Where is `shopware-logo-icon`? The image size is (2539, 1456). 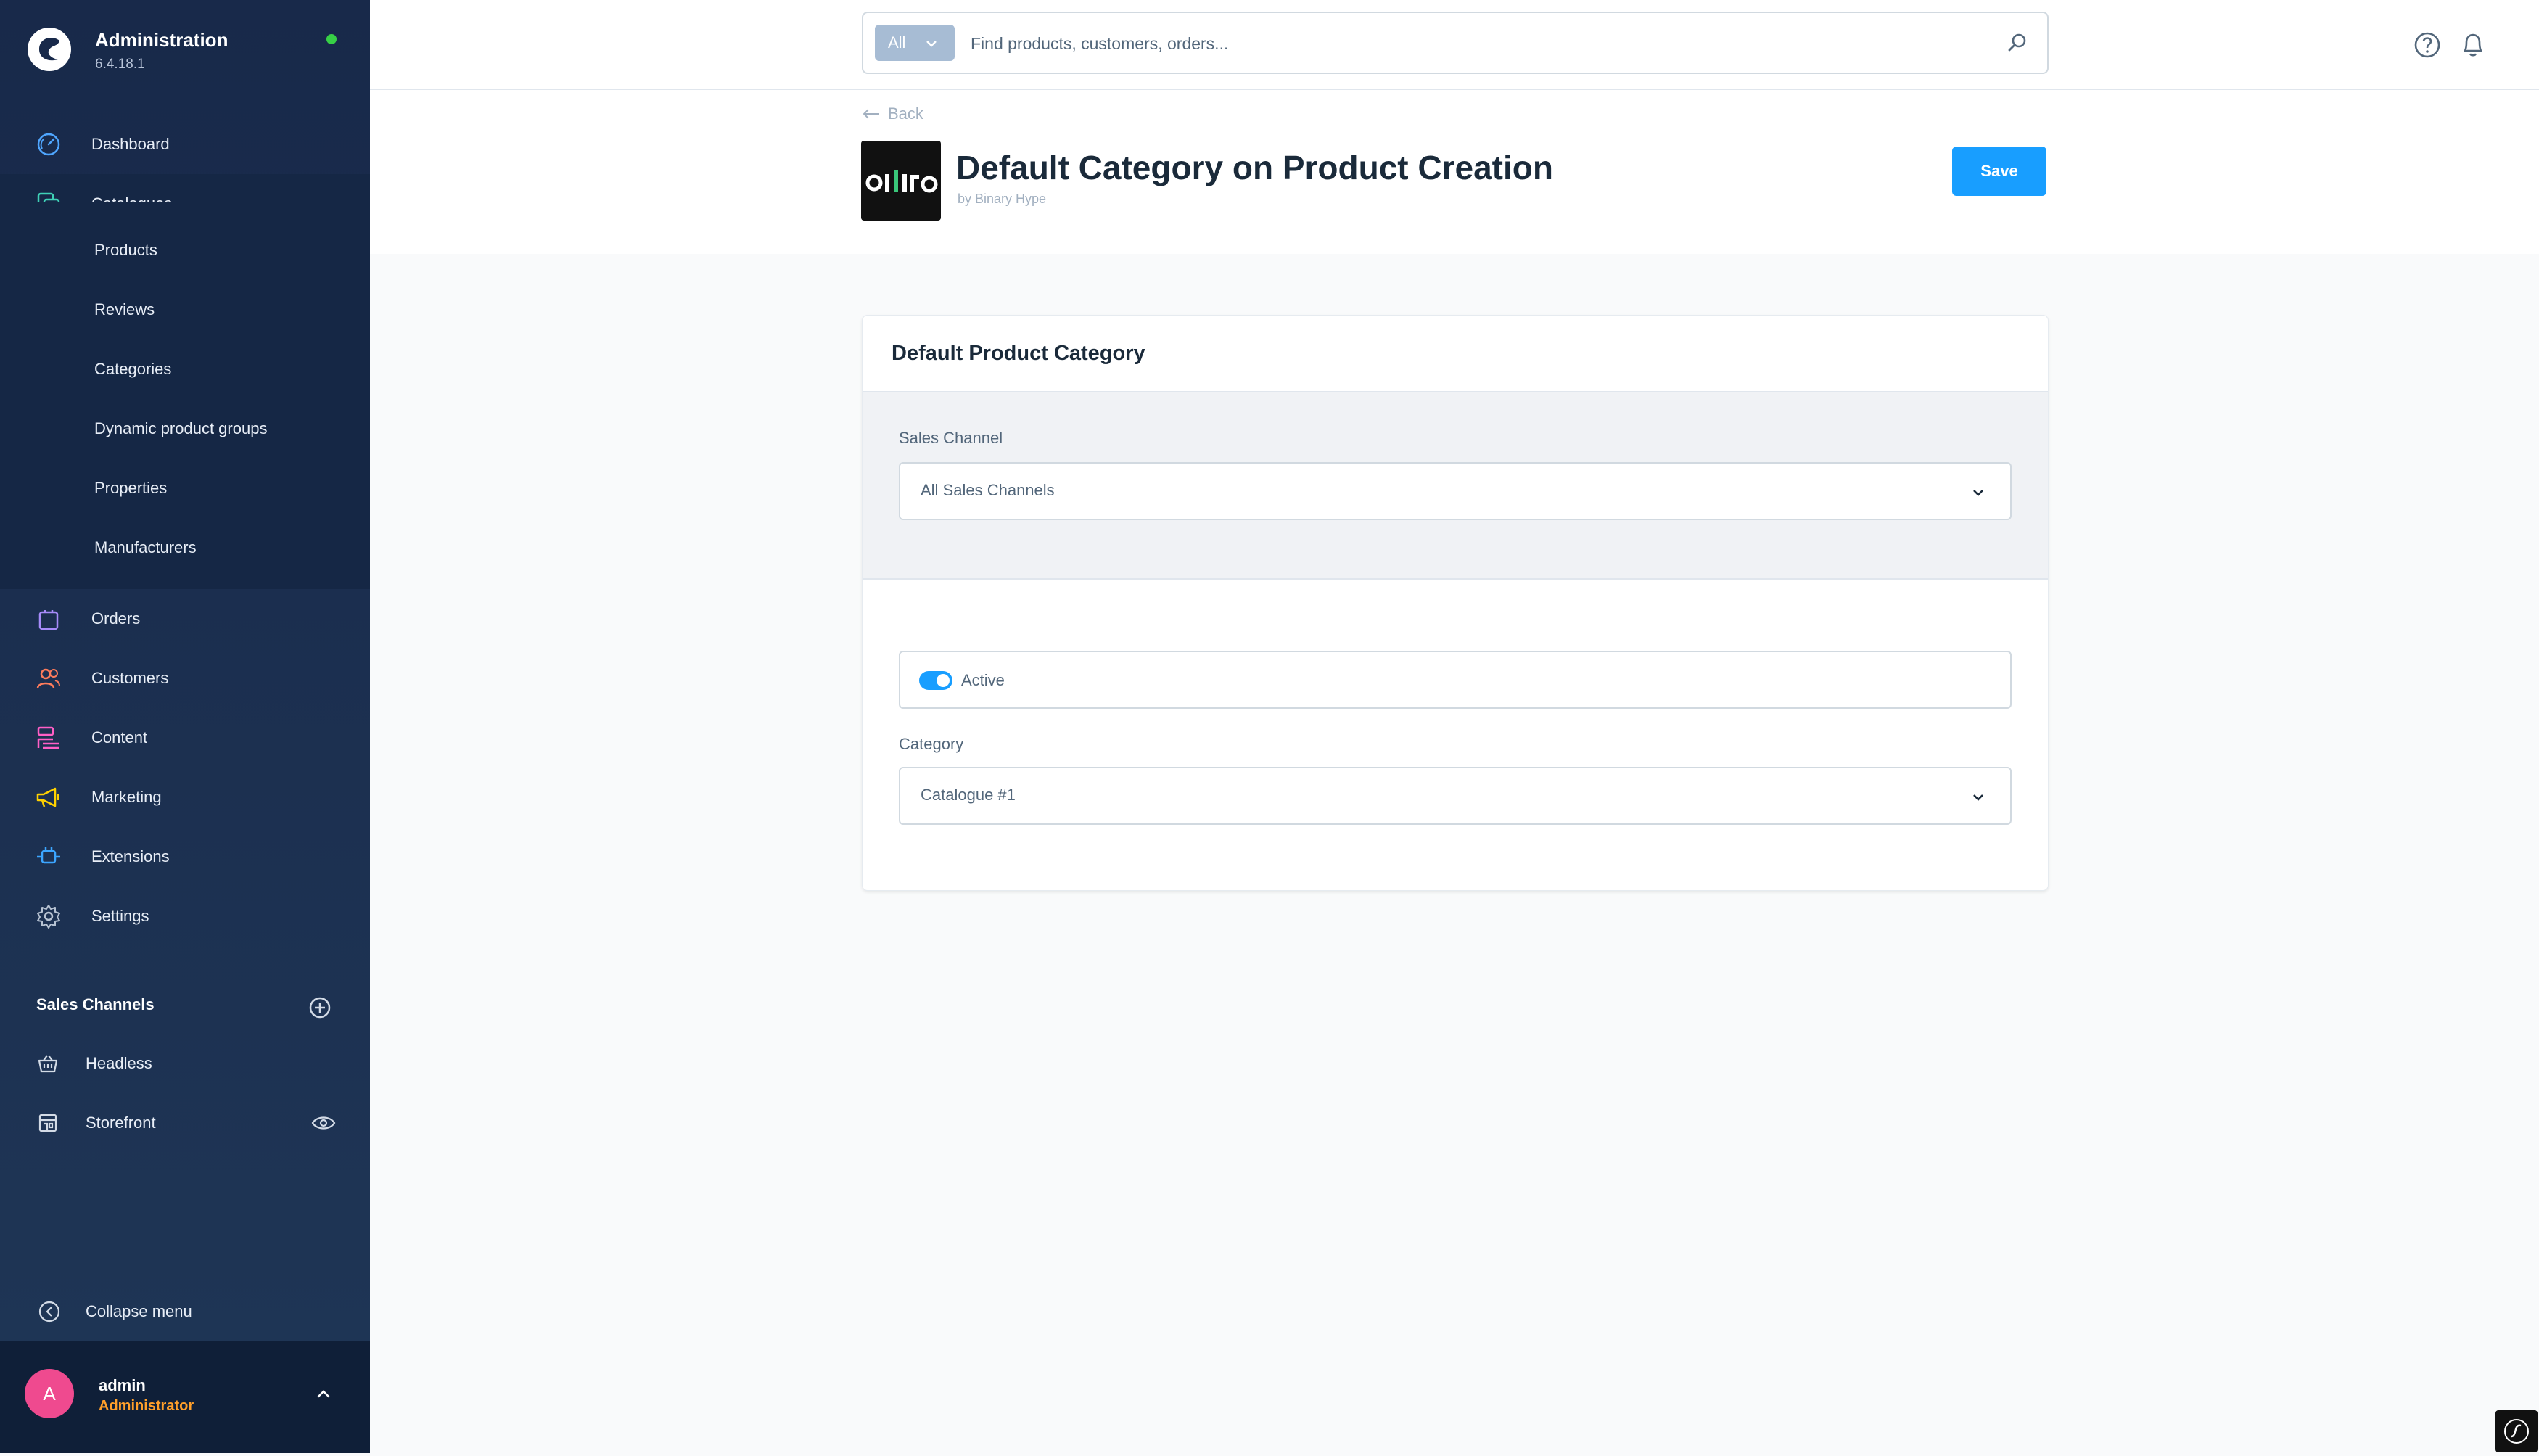 shopware-logo-icon is located at coordinates (49, 49).